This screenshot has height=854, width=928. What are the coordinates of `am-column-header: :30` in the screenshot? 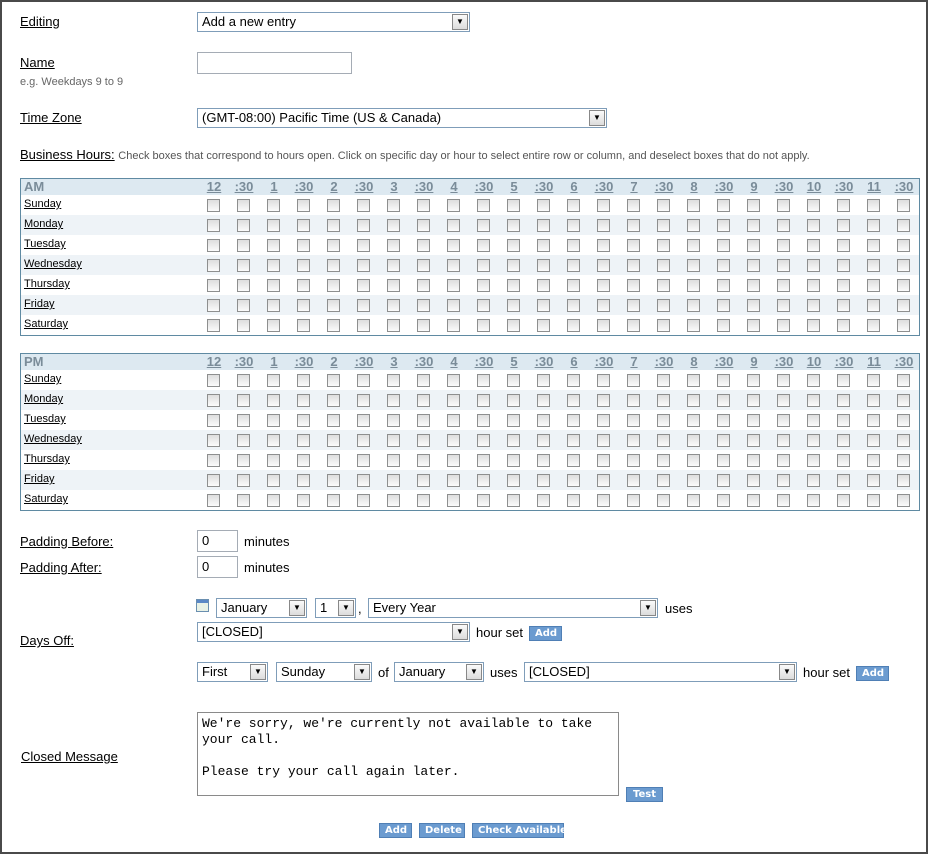 It's located at (364, 187).